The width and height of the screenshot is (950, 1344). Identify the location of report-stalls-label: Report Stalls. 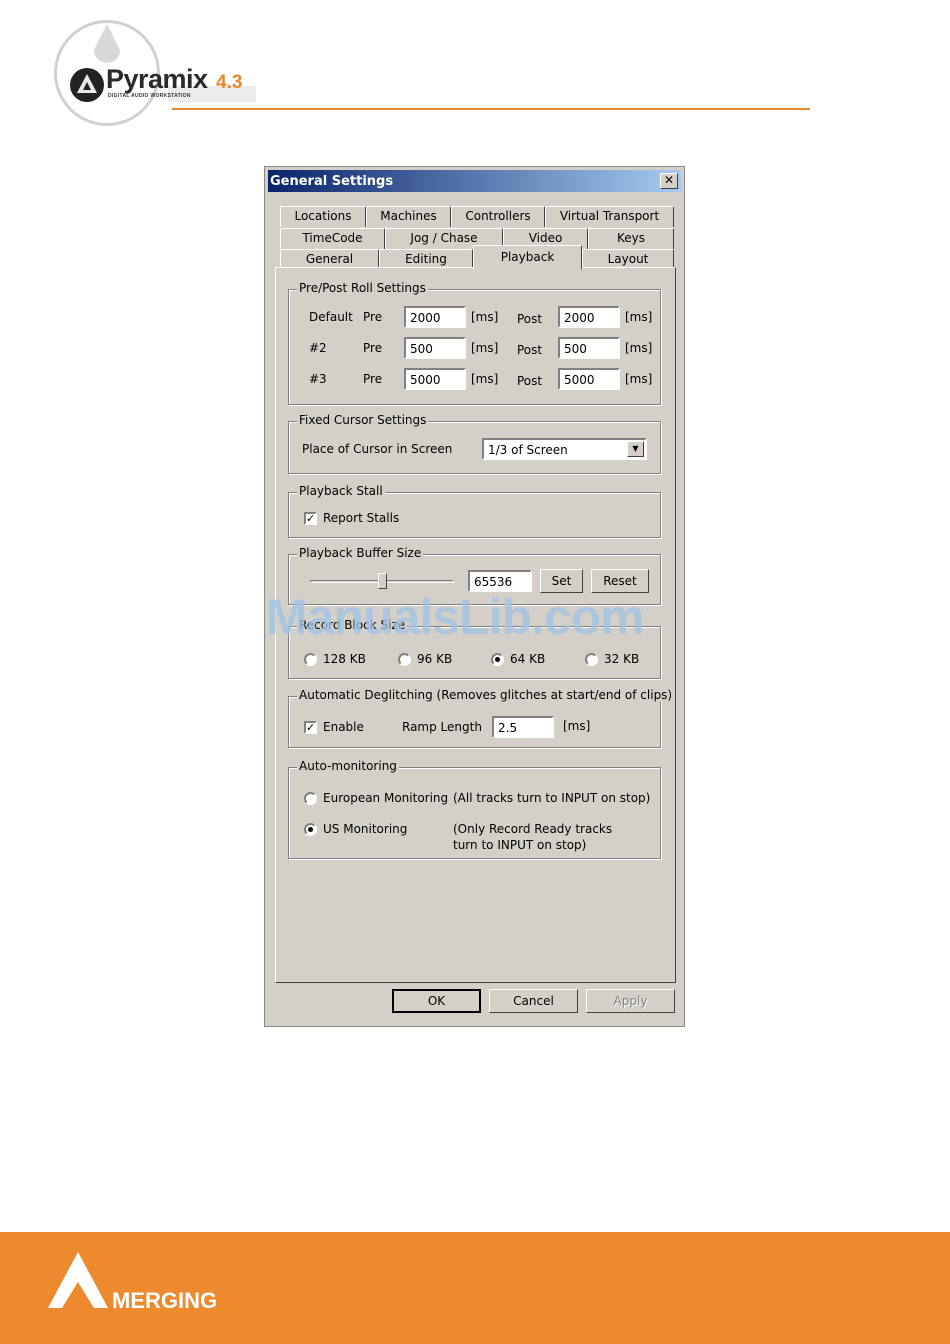
(361, 518).